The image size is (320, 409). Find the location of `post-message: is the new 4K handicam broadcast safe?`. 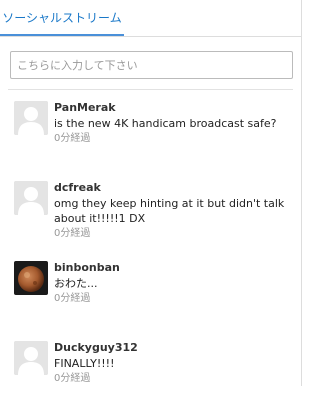

post-message: is the new 4K handicam broadcast safe? is located at coordinates (165, 123).